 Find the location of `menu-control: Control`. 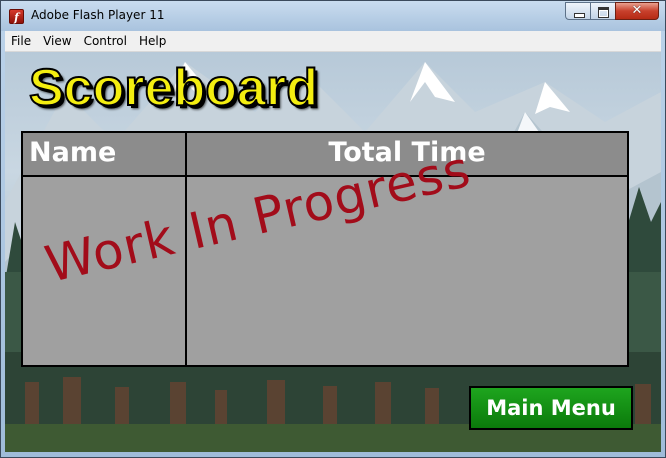

menu-control: Control is located at coordinates (105, 41).